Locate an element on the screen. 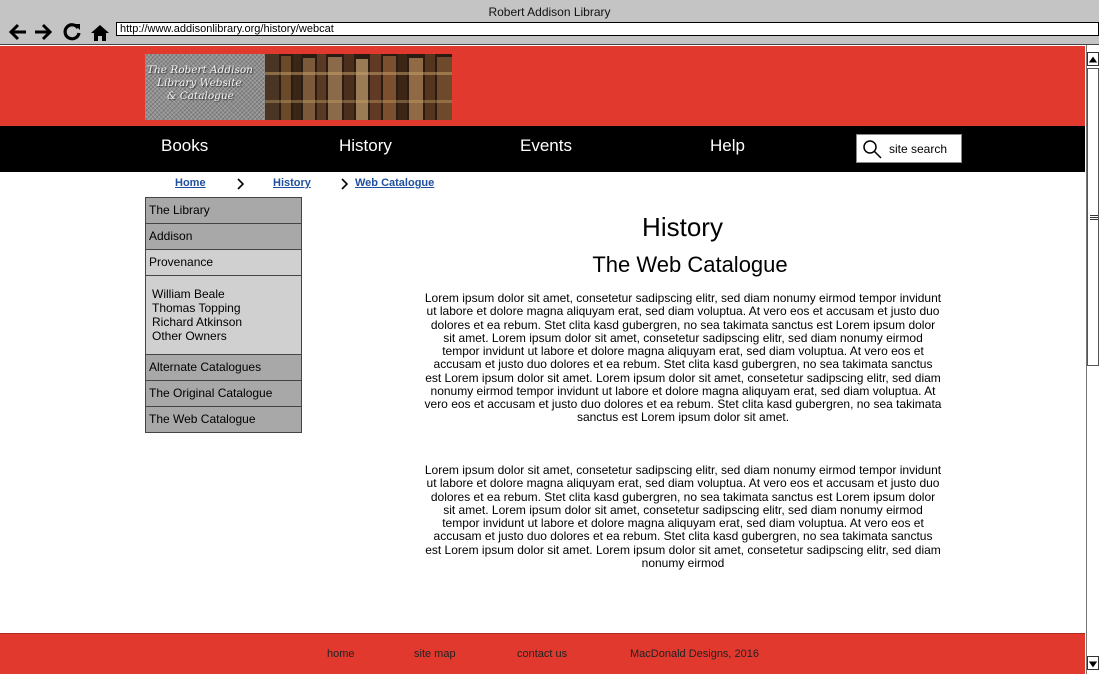 The image size is (1099, 674). footer-copyright: MacDonald Designs, 2016 is located at coordinates (695, 654).